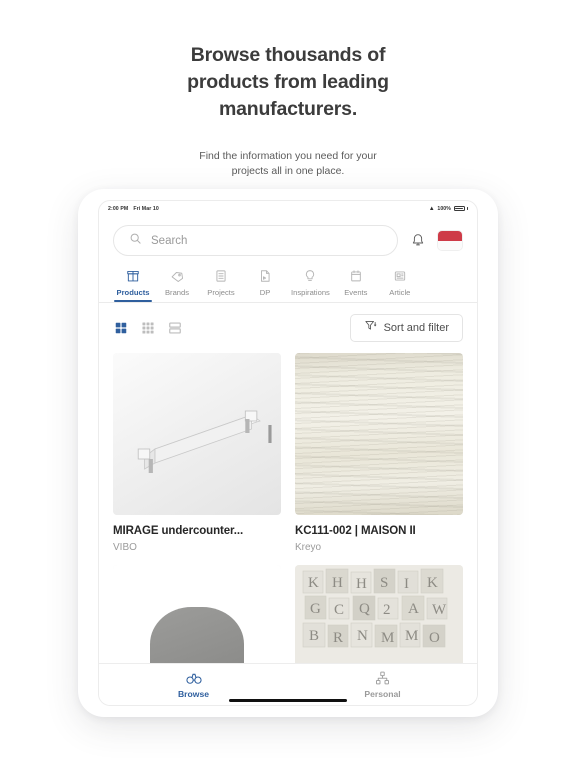  What do you see at coordinates (133, 285) in the screenshot?
I see `tab-products: Products` at bounding box center [133, 285].